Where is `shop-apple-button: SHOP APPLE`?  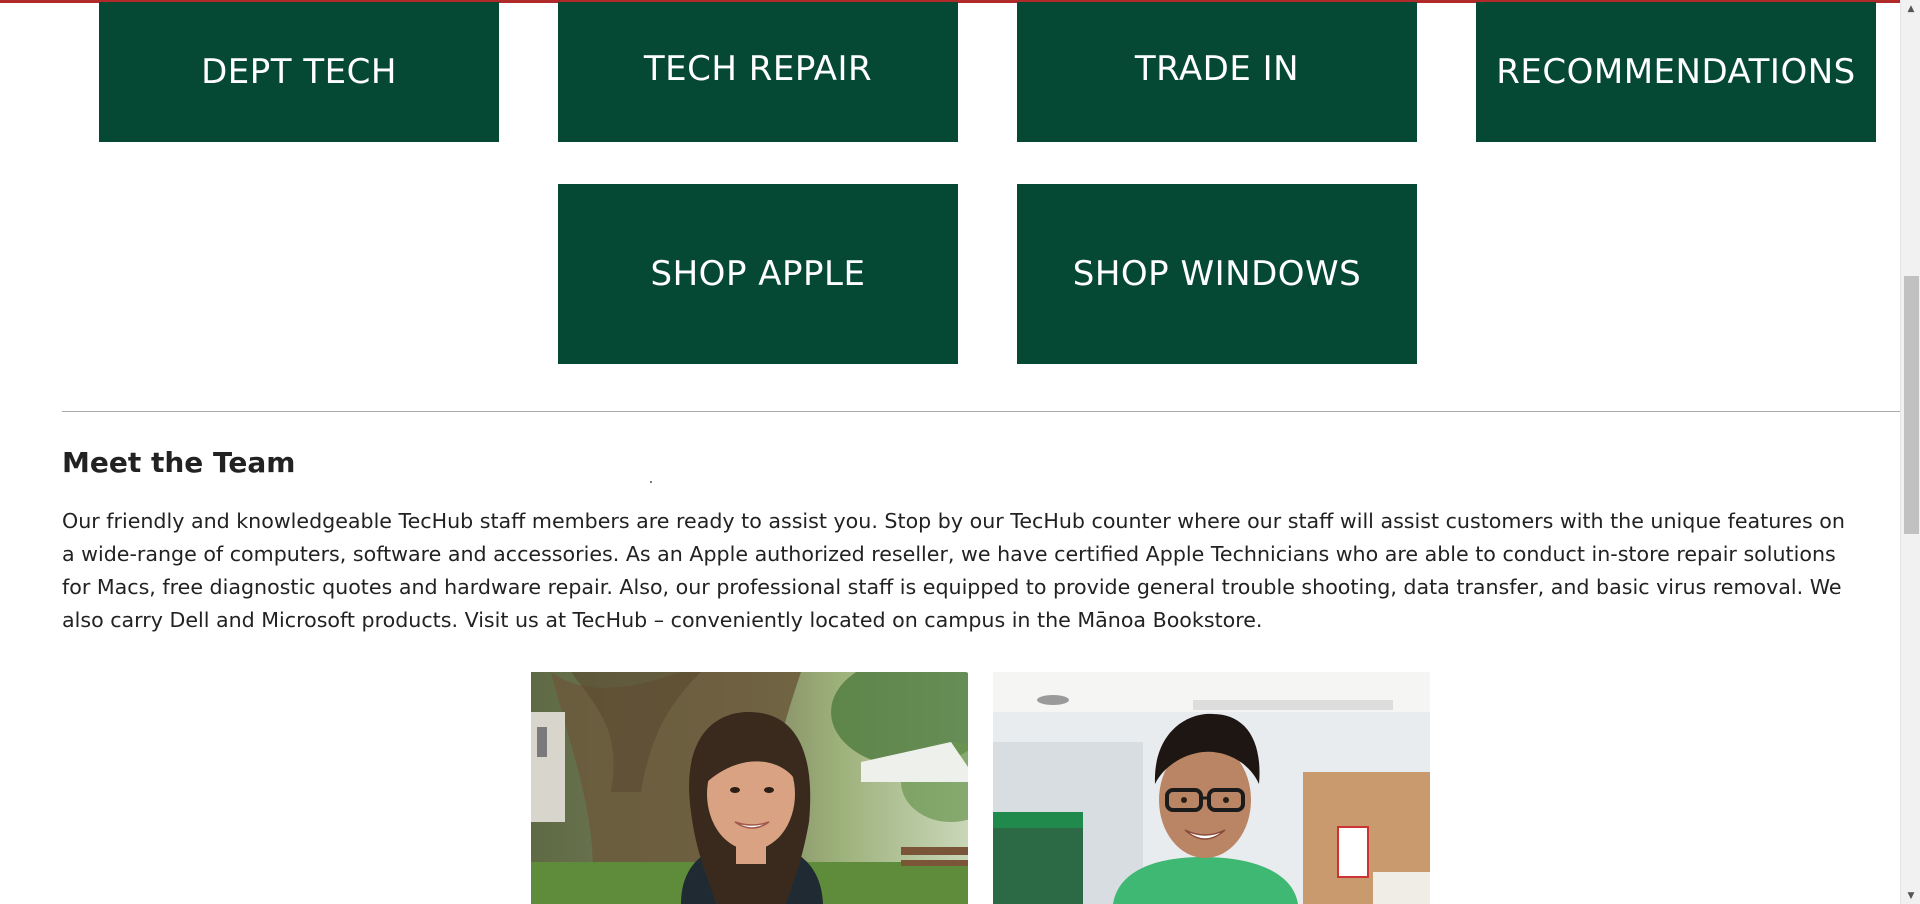
shop-apple-button: SHOP APPLE is located at coordinates (758, 274).